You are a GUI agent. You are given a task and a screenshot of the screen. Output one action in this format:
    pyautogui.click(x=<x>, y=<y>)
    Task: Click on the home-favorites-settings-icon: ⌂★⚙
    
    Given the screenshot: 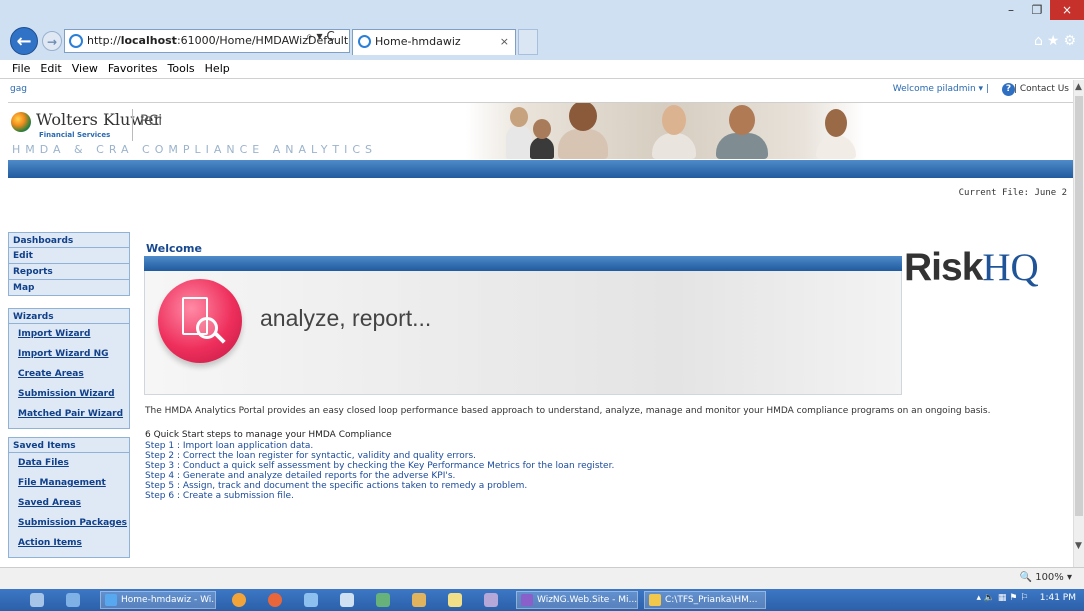 What is the action you would take?
    pyautogui.click(x=1057, y=41)
    